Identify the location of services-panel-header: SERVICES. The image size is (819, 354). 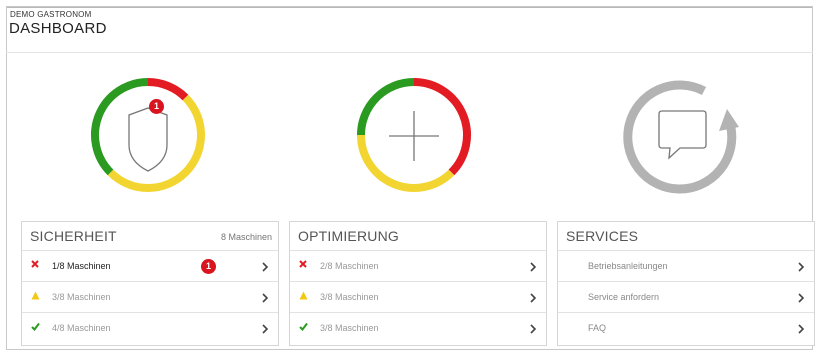
(686, 236).